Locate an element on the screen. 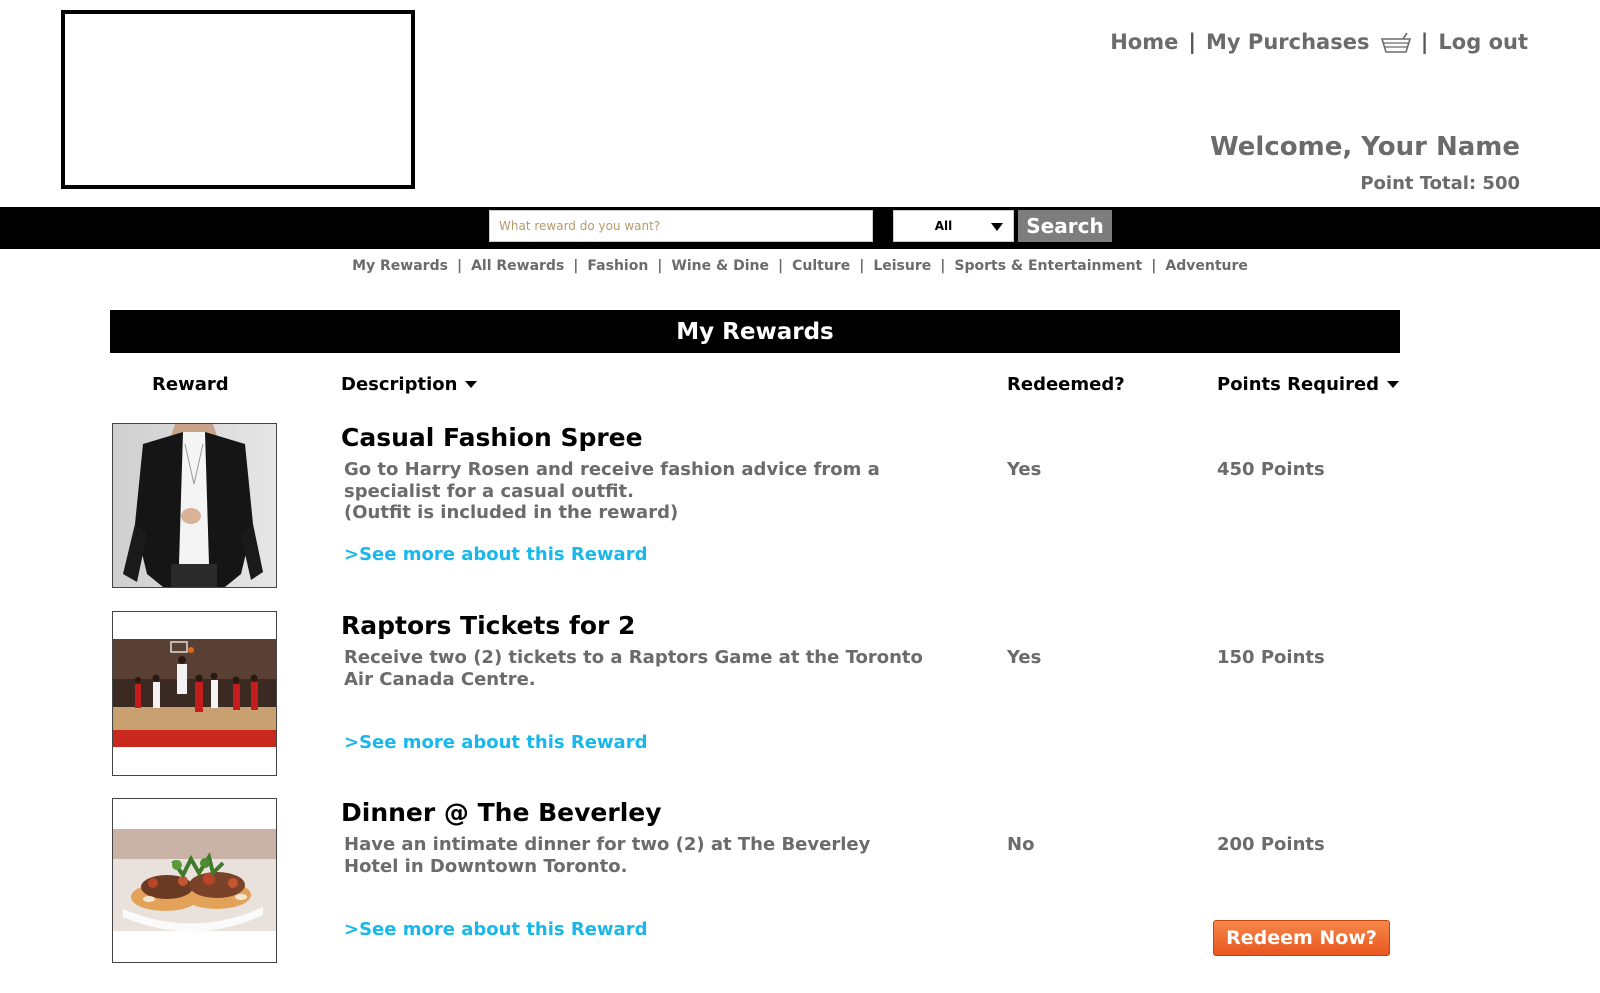 The width and height of the screenshot is (1600, 993). basket-icon is located at coordinates (1395, 42).